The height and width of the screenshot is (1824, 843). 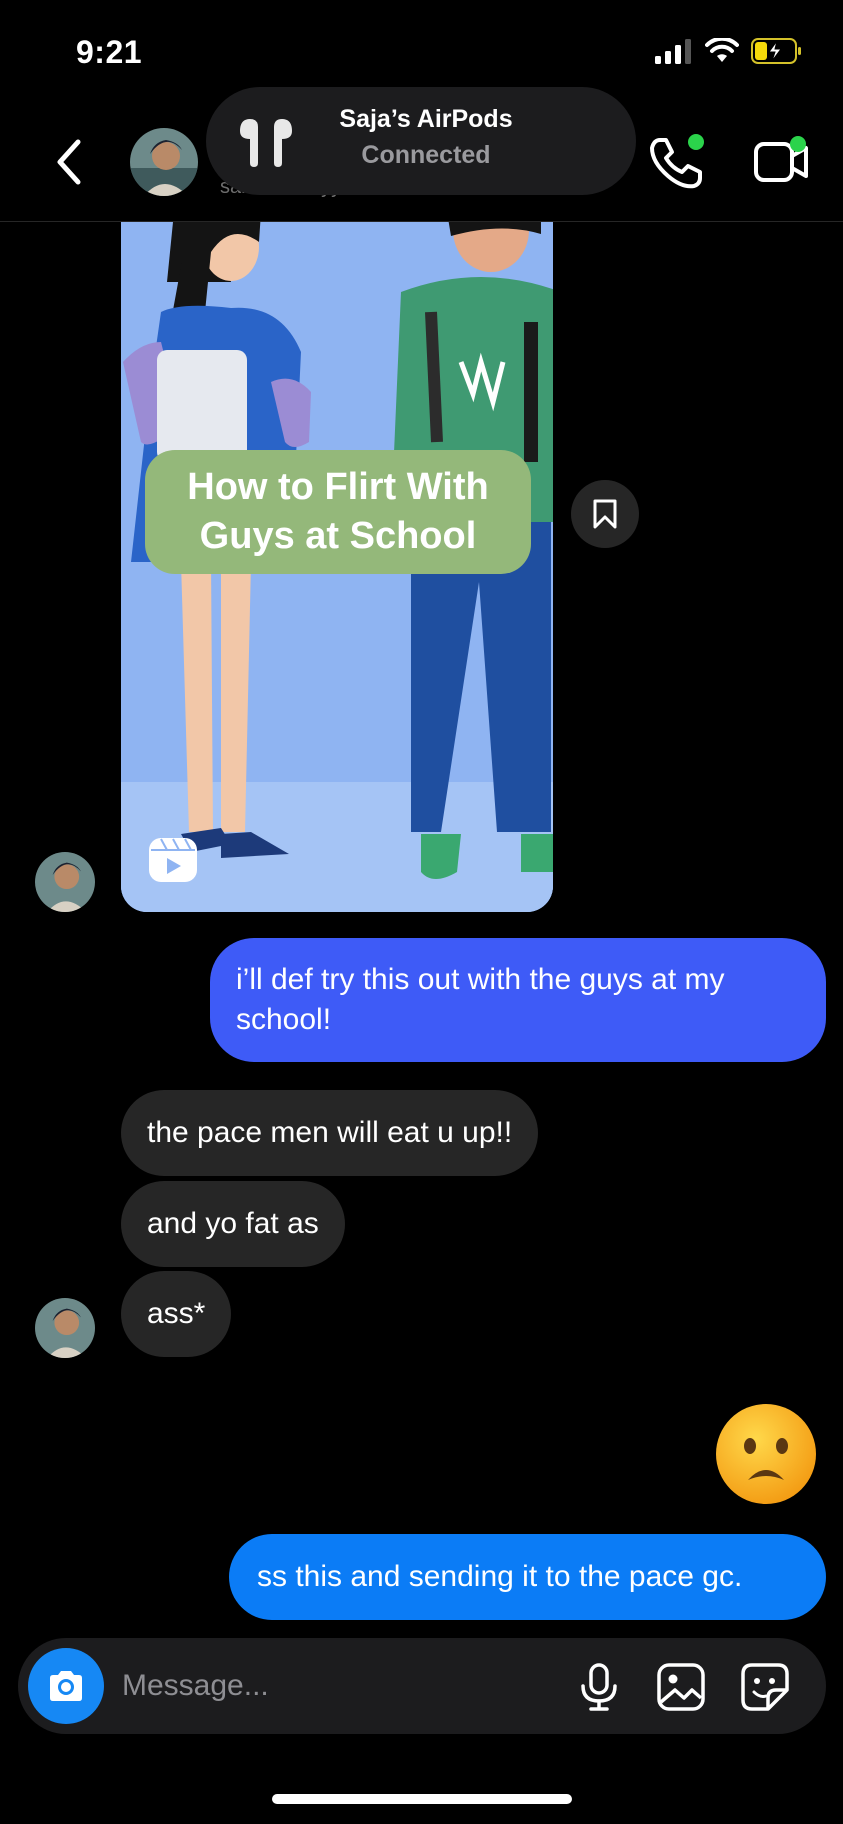 What do you see at coordinates (599, 1687) in the screenshot?
I see `microphone-icon` at bounding box center [599, 1687].